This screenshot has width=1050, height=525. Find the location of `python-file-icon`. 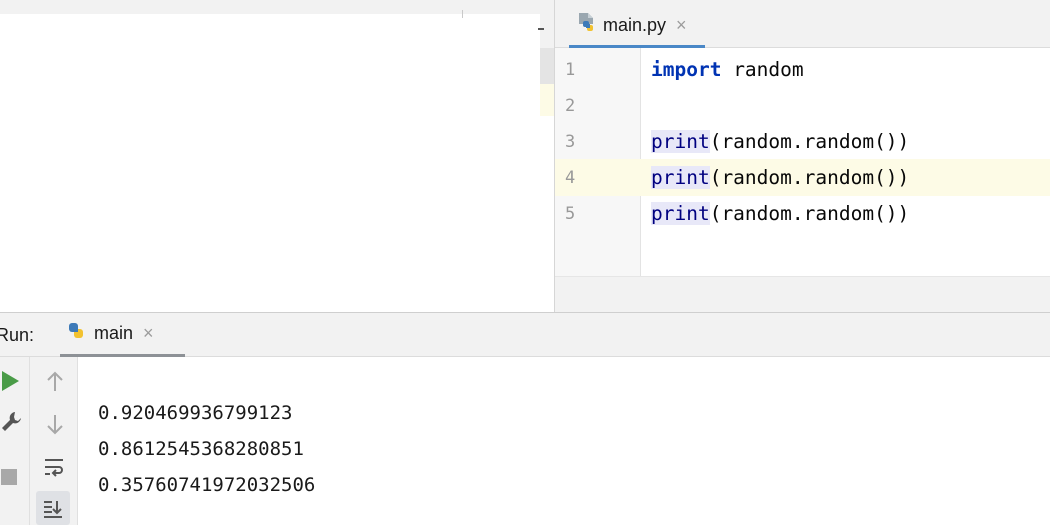

python-file-icon is located at coordinates (587, 25).